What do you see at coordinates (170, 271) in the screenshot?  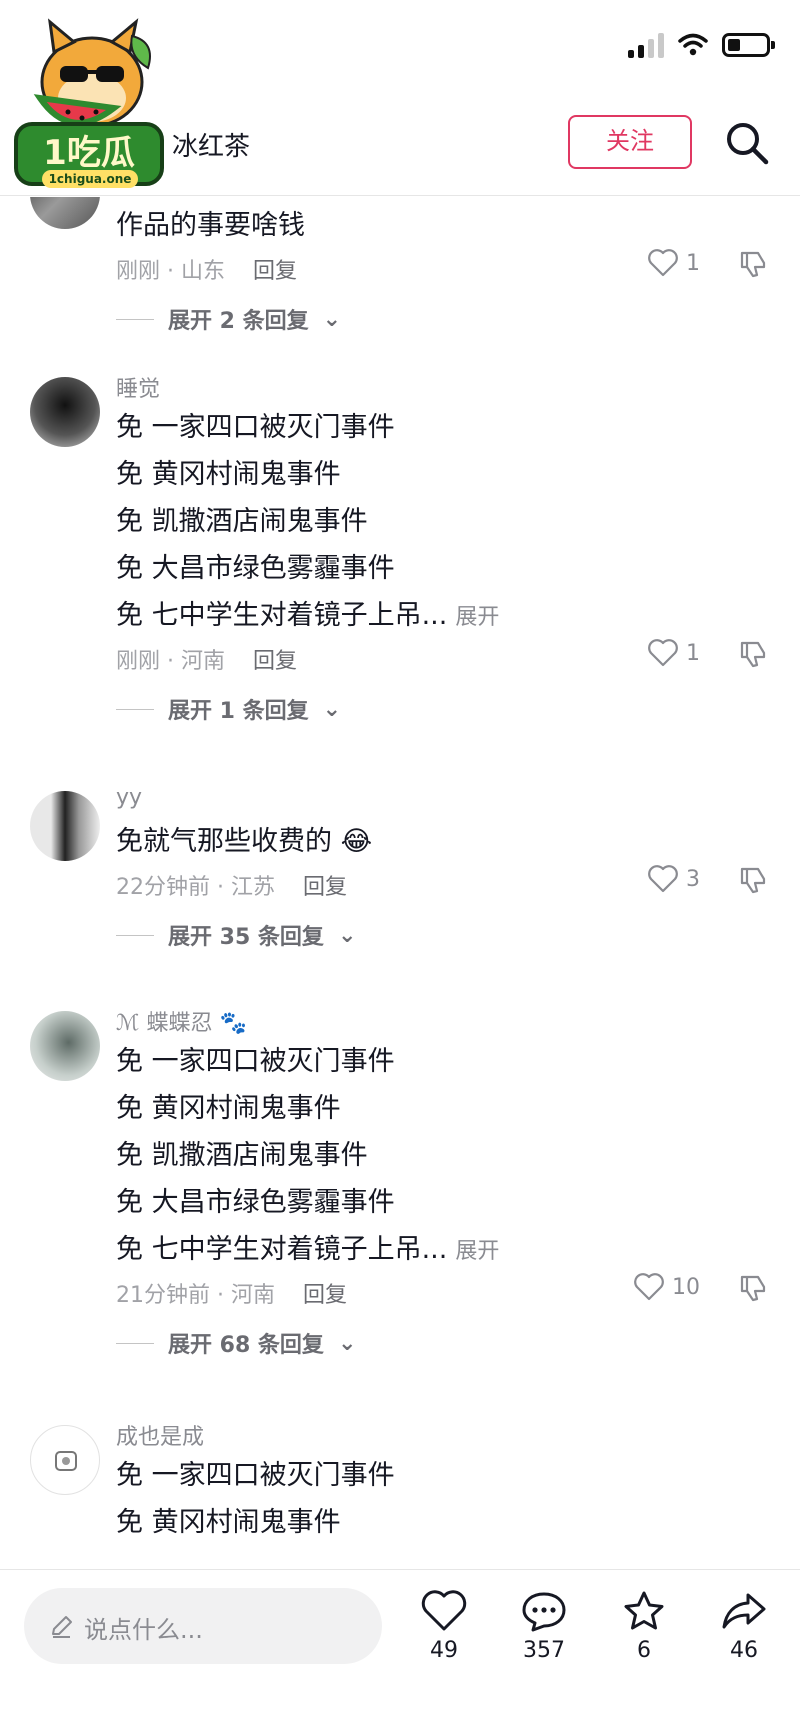 I see `comment-time-location: 刚刚 · 山东` at bounding box center [170, 271].